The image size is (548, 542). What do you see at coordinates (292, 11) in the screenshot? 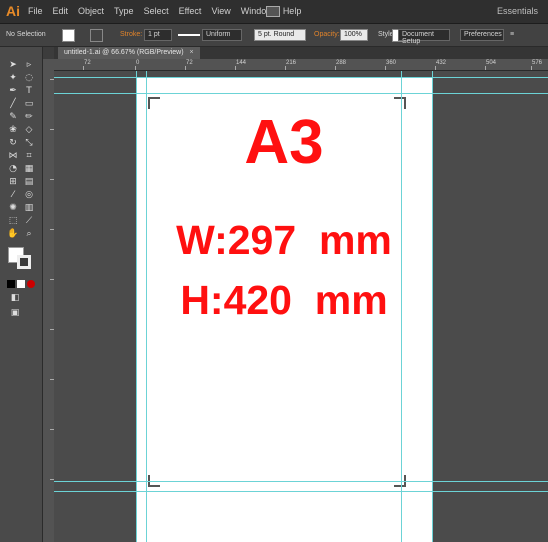
I see `menu-help: Help` at bounding box center [292, 11].